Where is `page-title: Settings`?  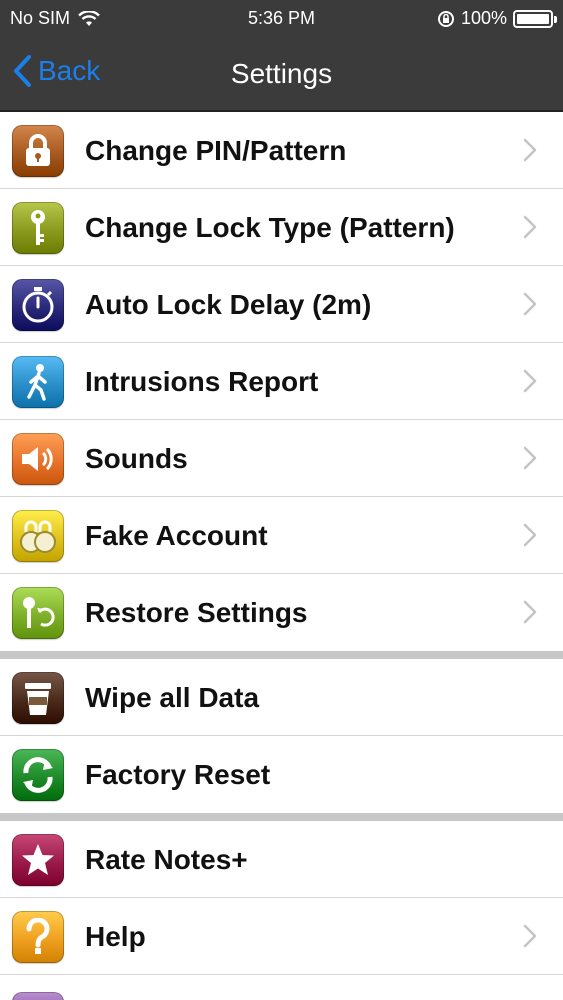 page-title: Settings is located at coordinates (281, 73).